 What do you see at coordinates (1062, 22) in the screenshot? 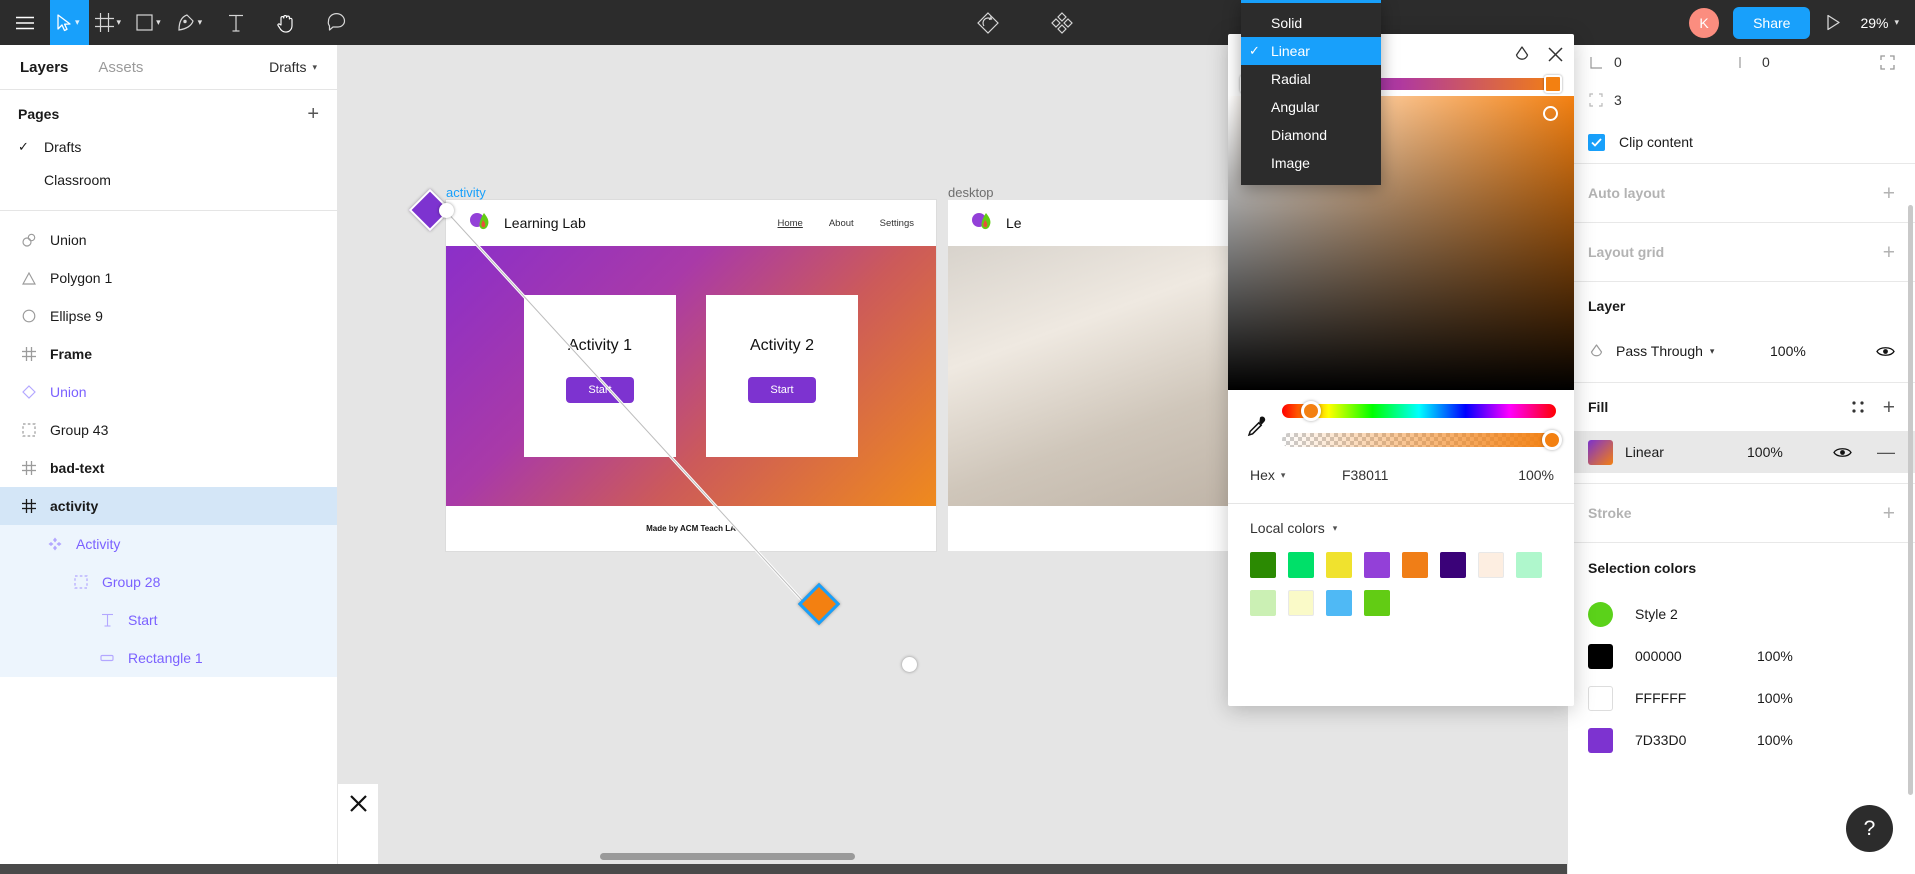
I see `plugin-four-diamonds-icon` at bounding box center [1062, 22].